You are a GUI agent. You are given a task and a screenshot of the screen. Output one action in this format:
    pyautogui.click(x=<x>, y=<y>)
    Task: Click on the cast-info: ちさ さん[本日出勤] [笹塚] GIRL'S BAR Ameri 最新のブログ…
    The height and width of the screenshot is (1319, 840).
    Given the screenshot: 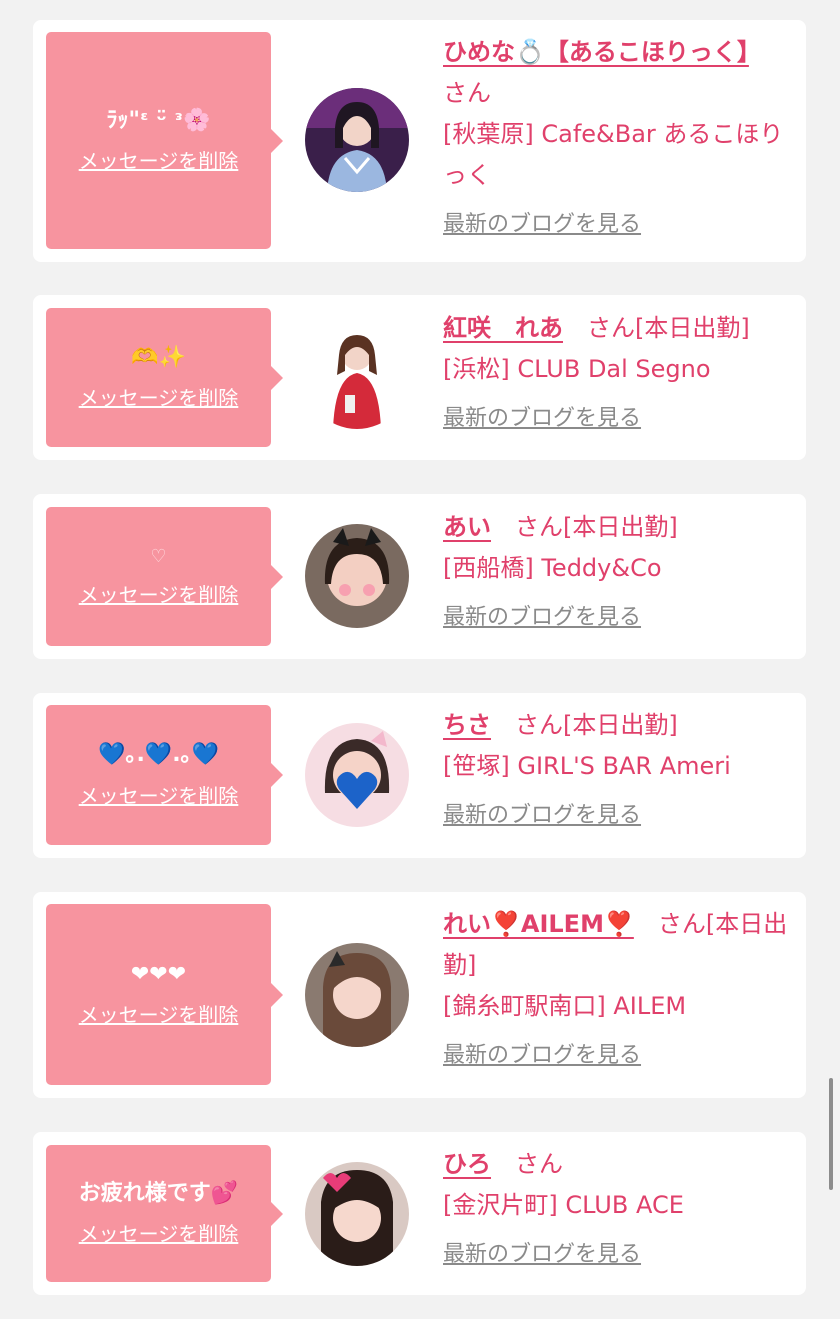 What is the action you would take?
    pyautogui.click(x=619, y=770)
    